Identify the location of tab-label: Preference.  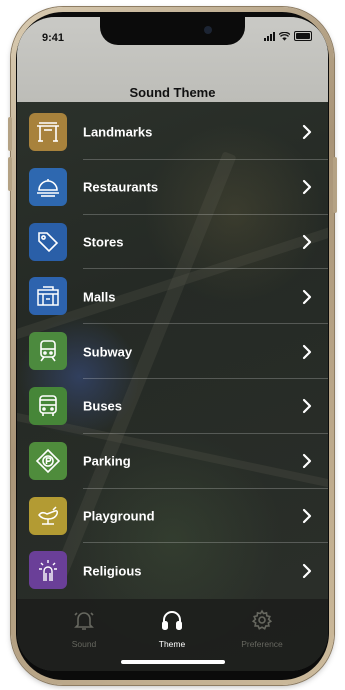
(262, 644).